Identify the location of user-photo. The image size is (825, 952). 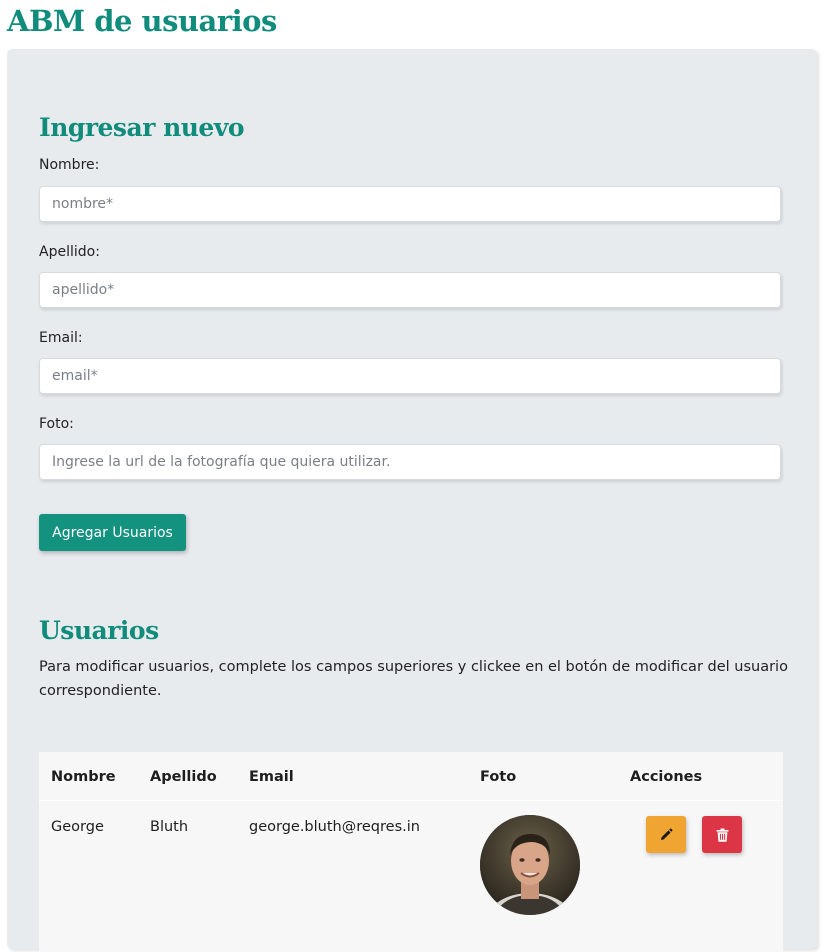
(530, 865).